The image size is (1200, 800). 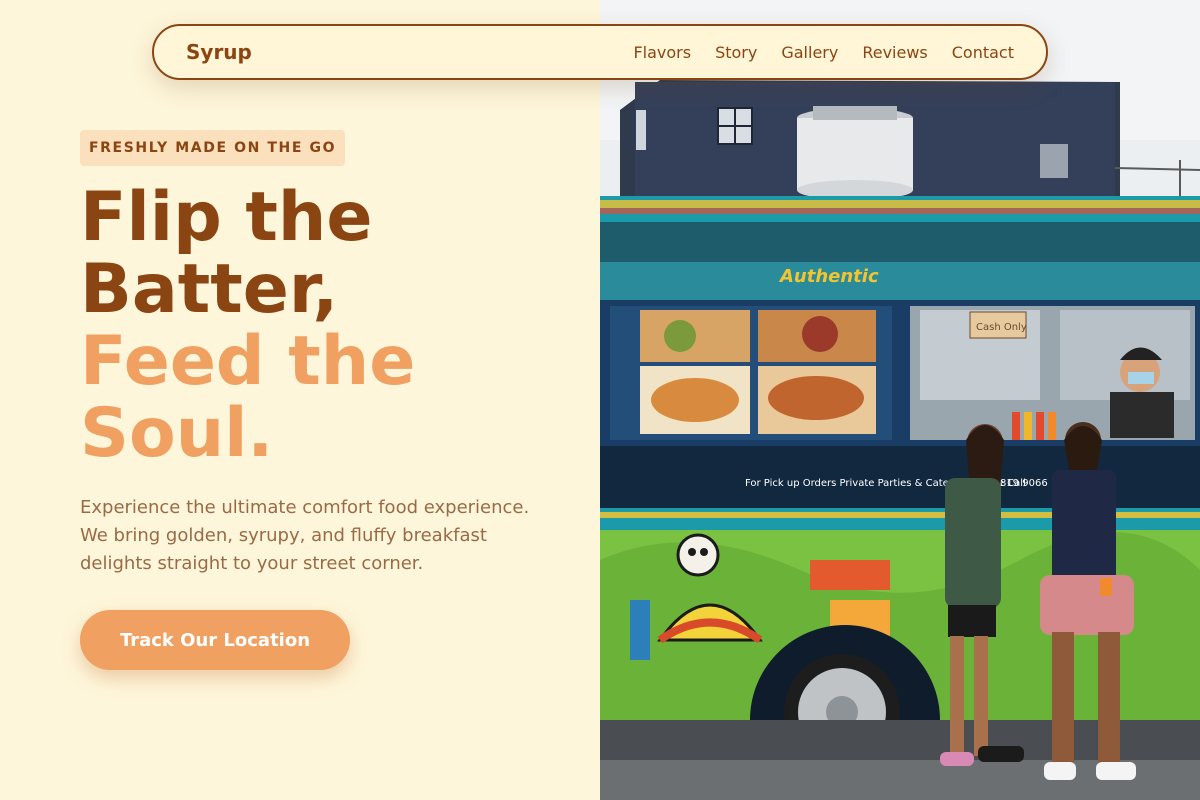 What do you see at coordinates (736, 52) in the screenshot?
I see `nav-link-story: Story` at bounding box center [736, 52].